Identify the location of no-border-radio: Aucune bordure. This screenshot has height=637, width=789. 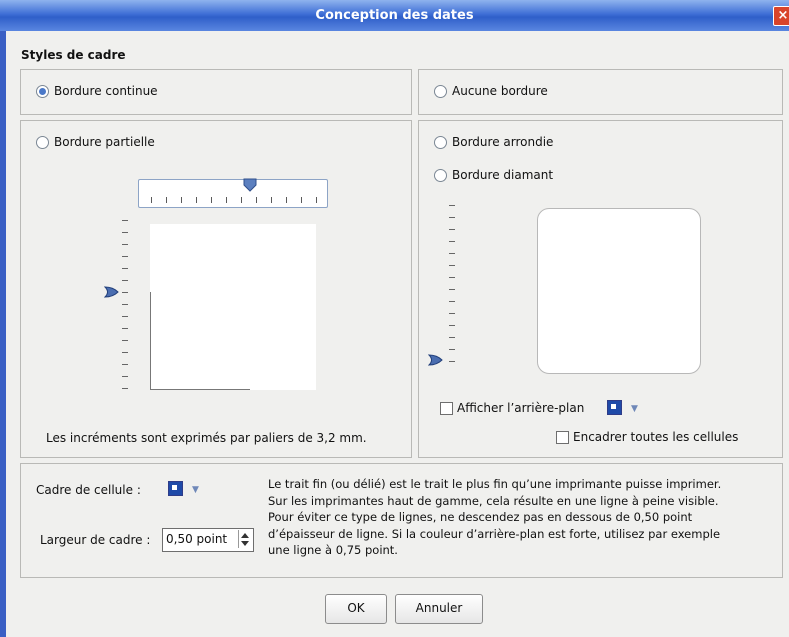
(491, 91).